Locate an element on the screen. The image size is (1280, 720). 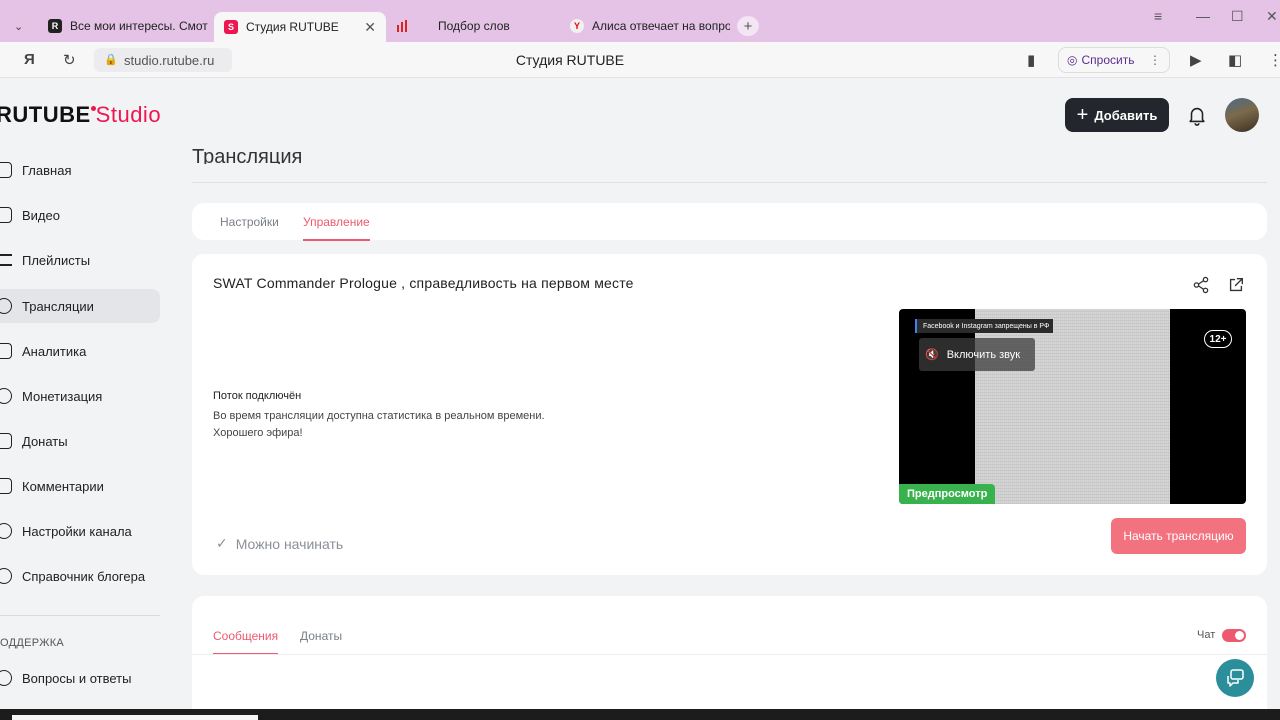
chat-toggle is located at coordinates (1234, 635).